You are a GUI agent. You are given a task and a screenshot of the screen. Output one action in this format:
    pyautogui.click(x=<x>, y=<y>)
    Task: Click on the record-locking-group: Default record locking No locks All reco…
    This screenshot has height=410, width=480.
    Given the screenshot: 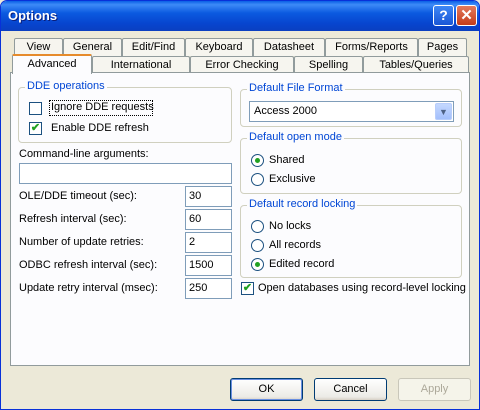 What is the action you would take?
    pyautogui.click(x=351, y=238)
    